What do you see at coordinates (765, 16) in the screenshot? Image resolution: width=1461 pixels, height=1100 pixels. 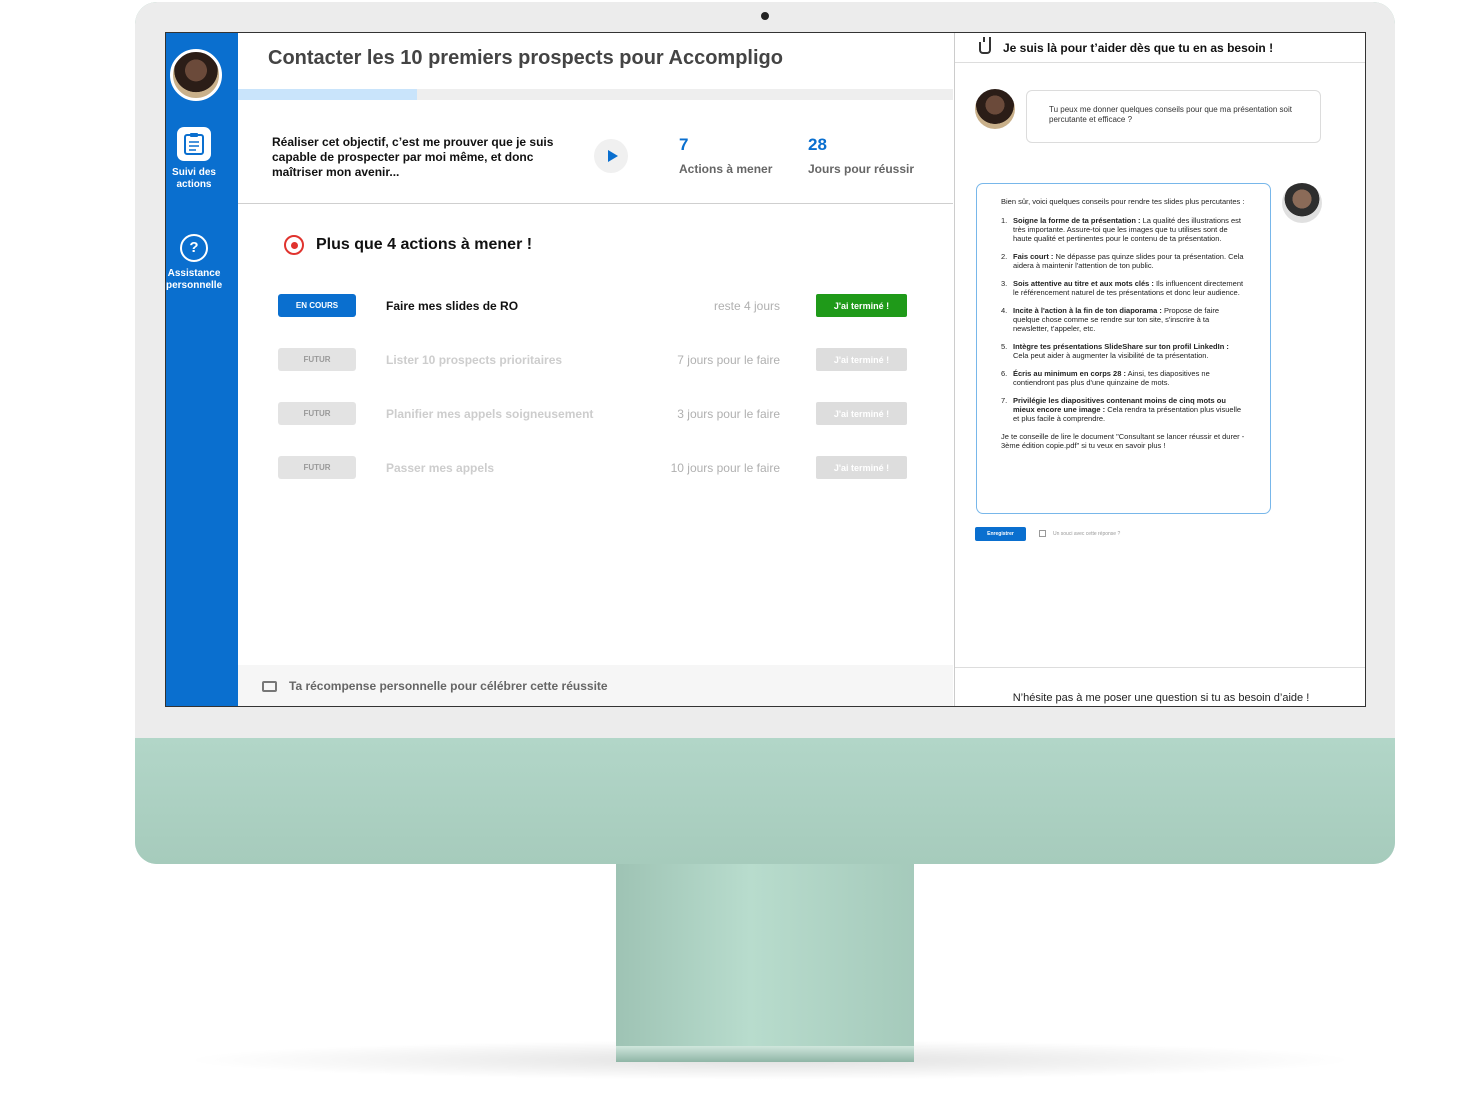 I see `camera` at bounding box center [765, 16].